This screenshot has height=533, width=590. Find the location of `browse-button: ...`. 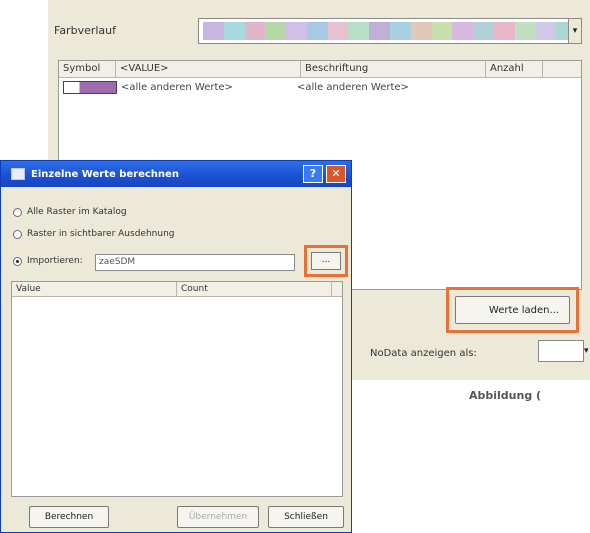

browse-button: ... is located at coordinates (326, 261).